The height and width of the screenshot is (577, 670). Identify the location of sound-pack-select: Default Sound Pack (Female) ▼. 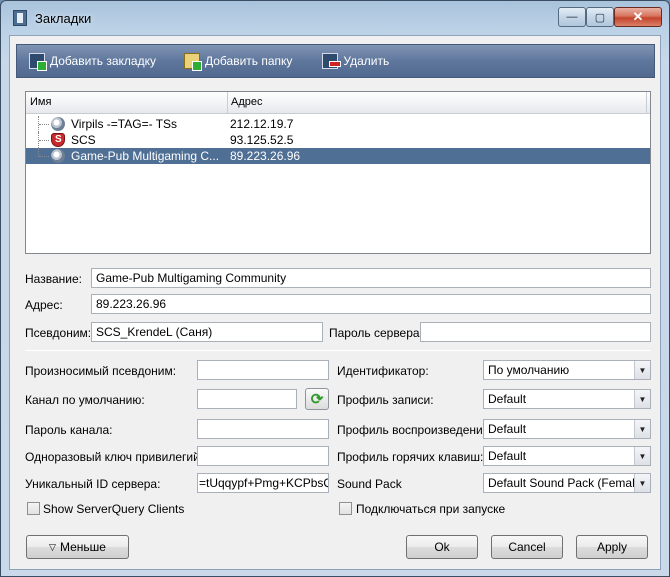
(567, 483).